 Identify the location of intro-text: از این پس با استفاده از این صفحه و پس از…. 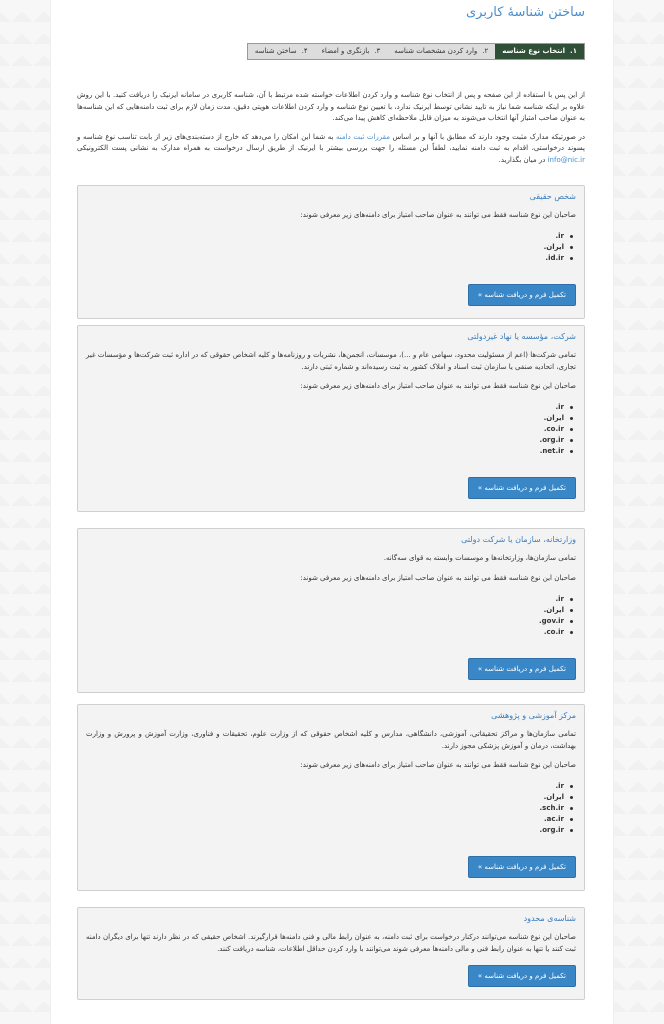
(331, 131).